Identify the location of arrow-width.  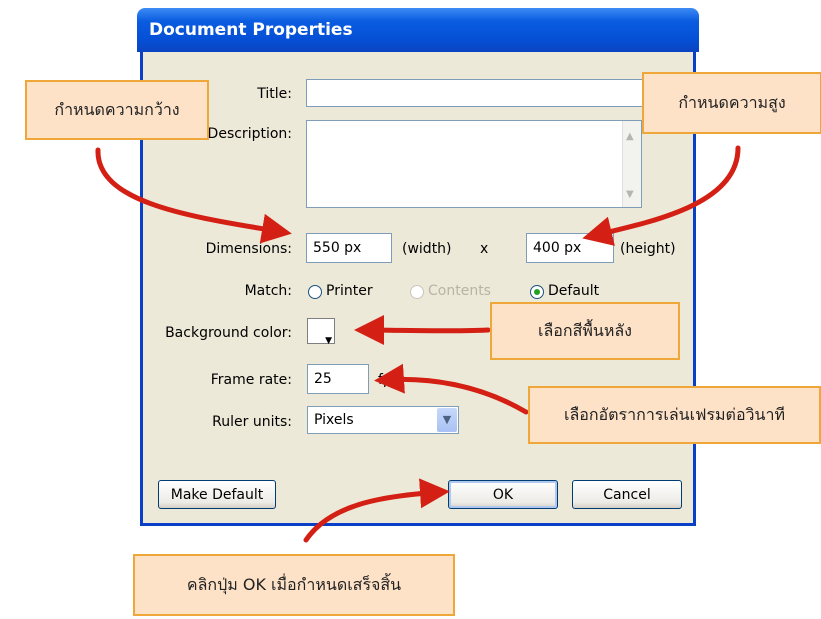
(193, 195).